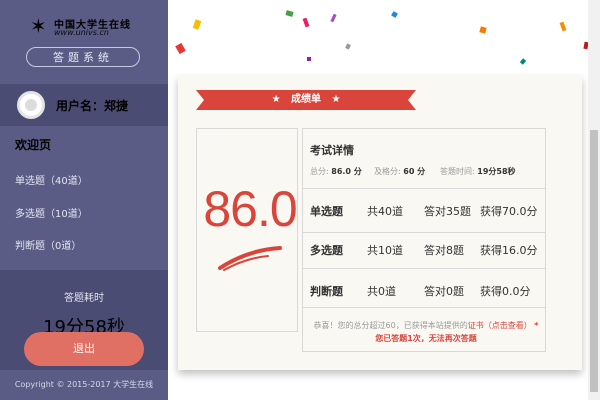 The image size is (600, 400). What do you see at coordinates (444, 250) in the screenshot?
I see `row-correct: 答对8题` at bounding box center [444, 250].